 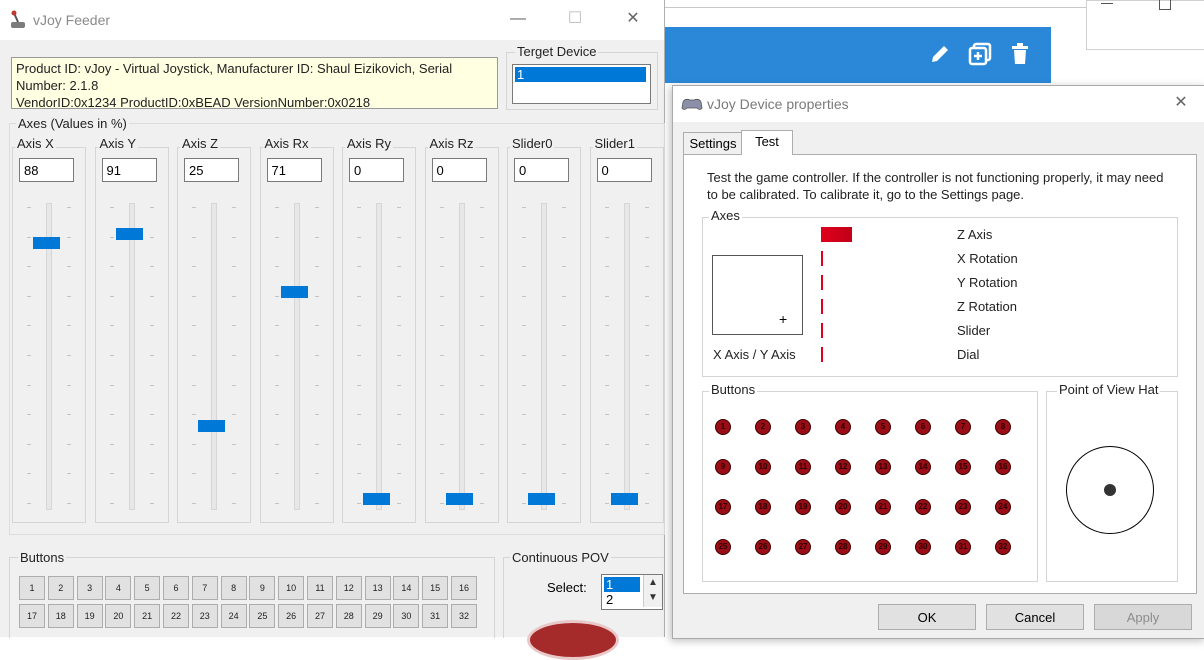 What do you see at coordinates (262, 616) in the screenshot?
I see `feeder-button: 25` at bounding box center [262, 616].